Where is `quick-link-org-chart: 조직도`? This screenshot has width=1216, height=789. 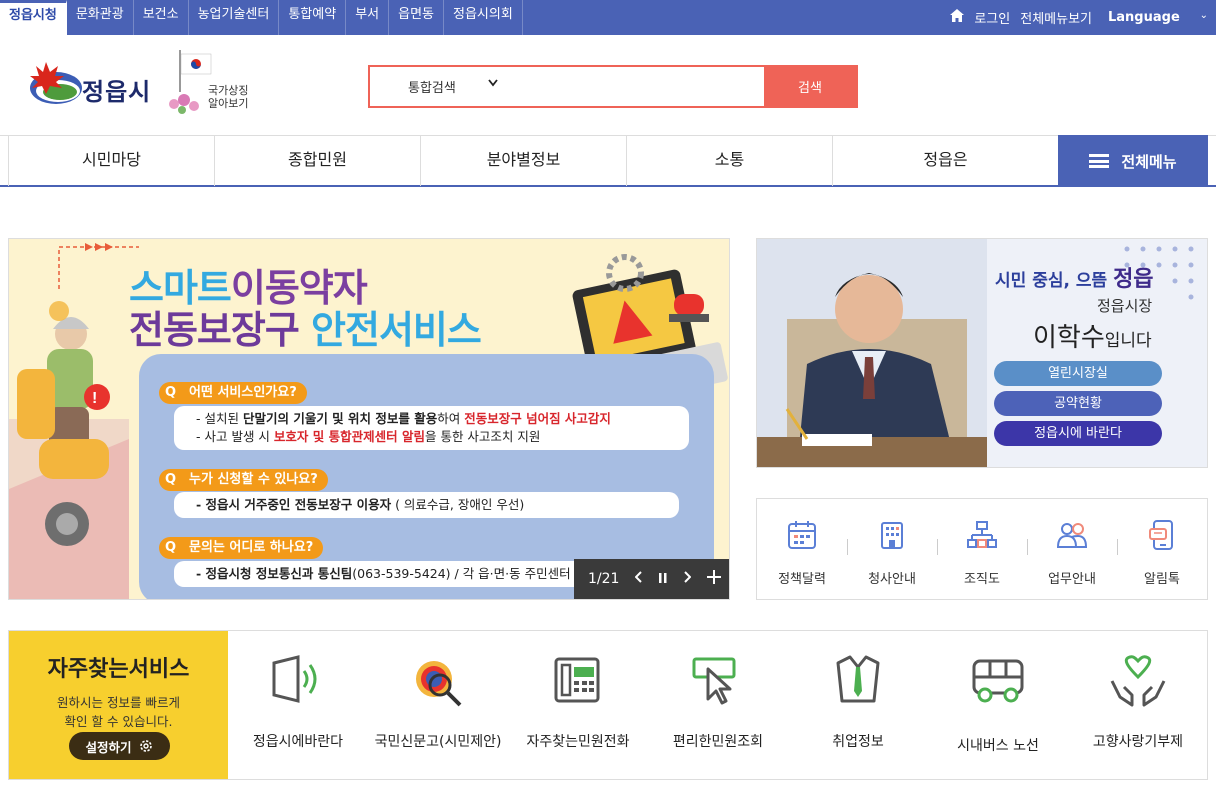 quick-link-org-chart: 조직도 is located at coordinates (982, 549).